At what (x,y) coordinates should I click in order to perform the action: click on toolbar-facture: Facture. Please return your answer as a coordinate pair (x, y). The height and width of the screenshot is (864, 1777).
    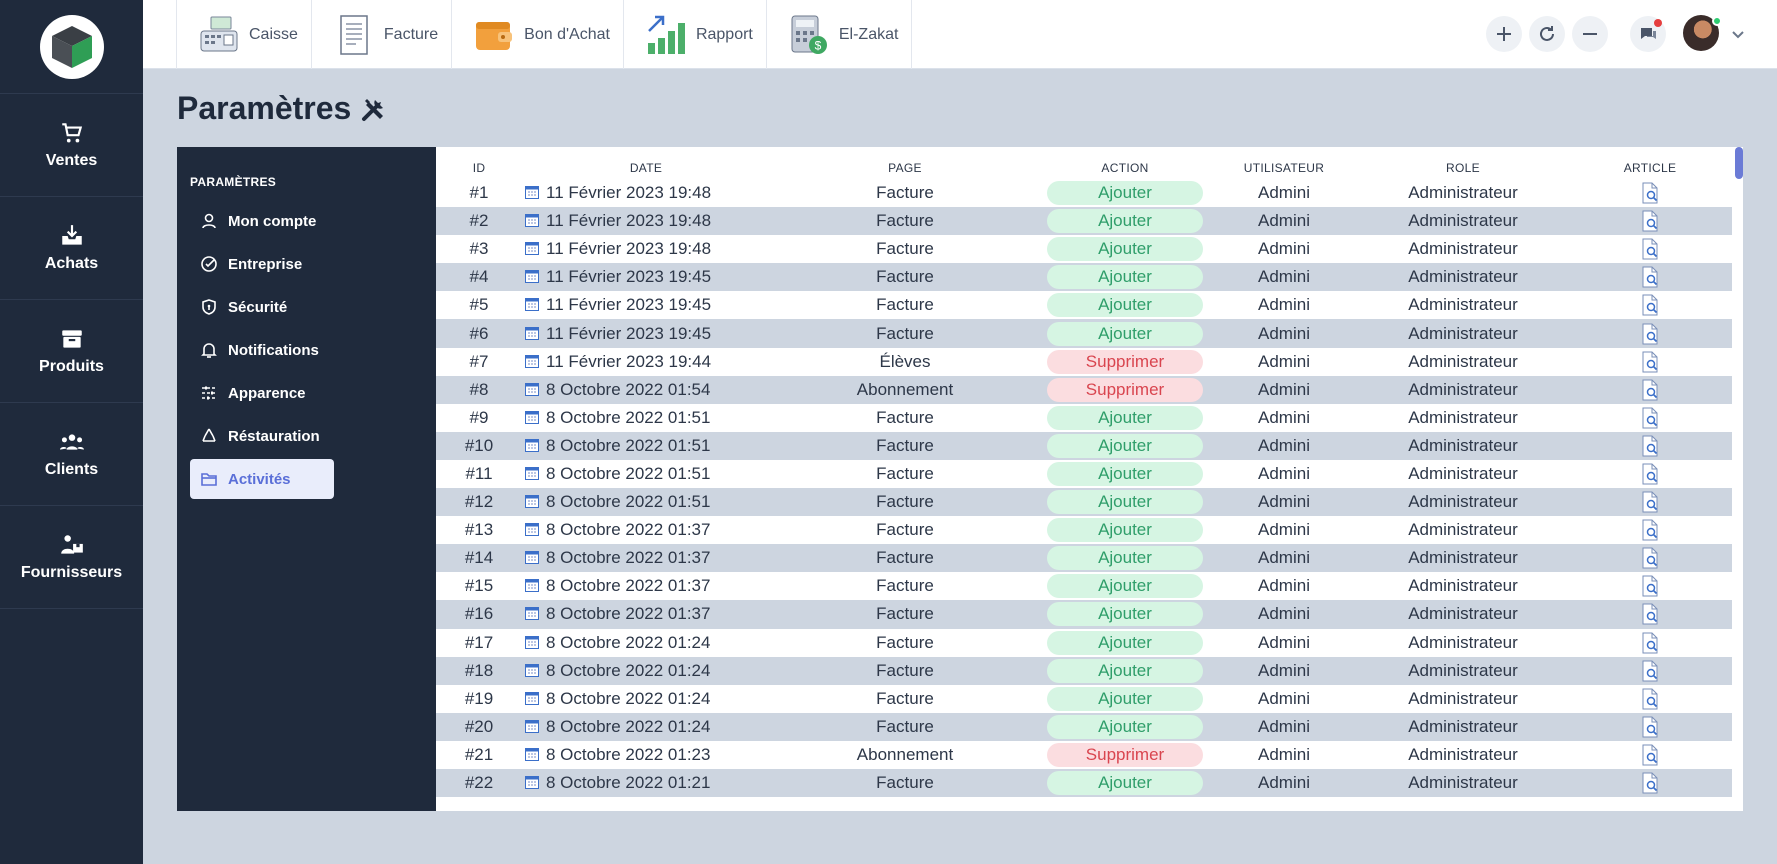
    Looking at the image, I should click on (382, 34).